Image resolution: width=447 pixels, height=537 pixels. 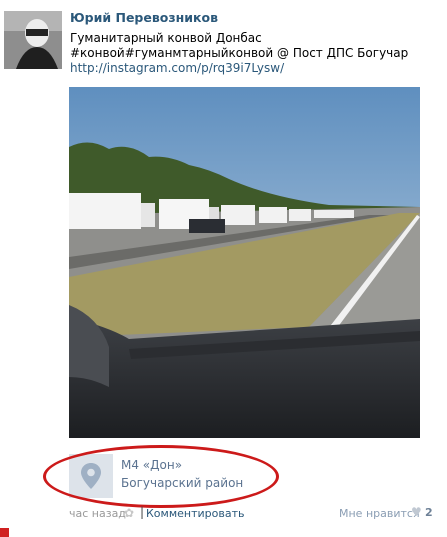 I want to click on post-time: час назад, so click(x=97, y=513).